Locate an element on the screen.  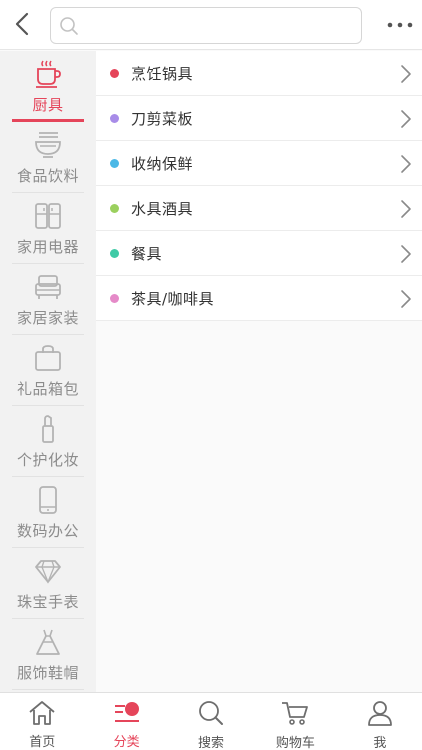
search-input is located at coordinates (223, 25).